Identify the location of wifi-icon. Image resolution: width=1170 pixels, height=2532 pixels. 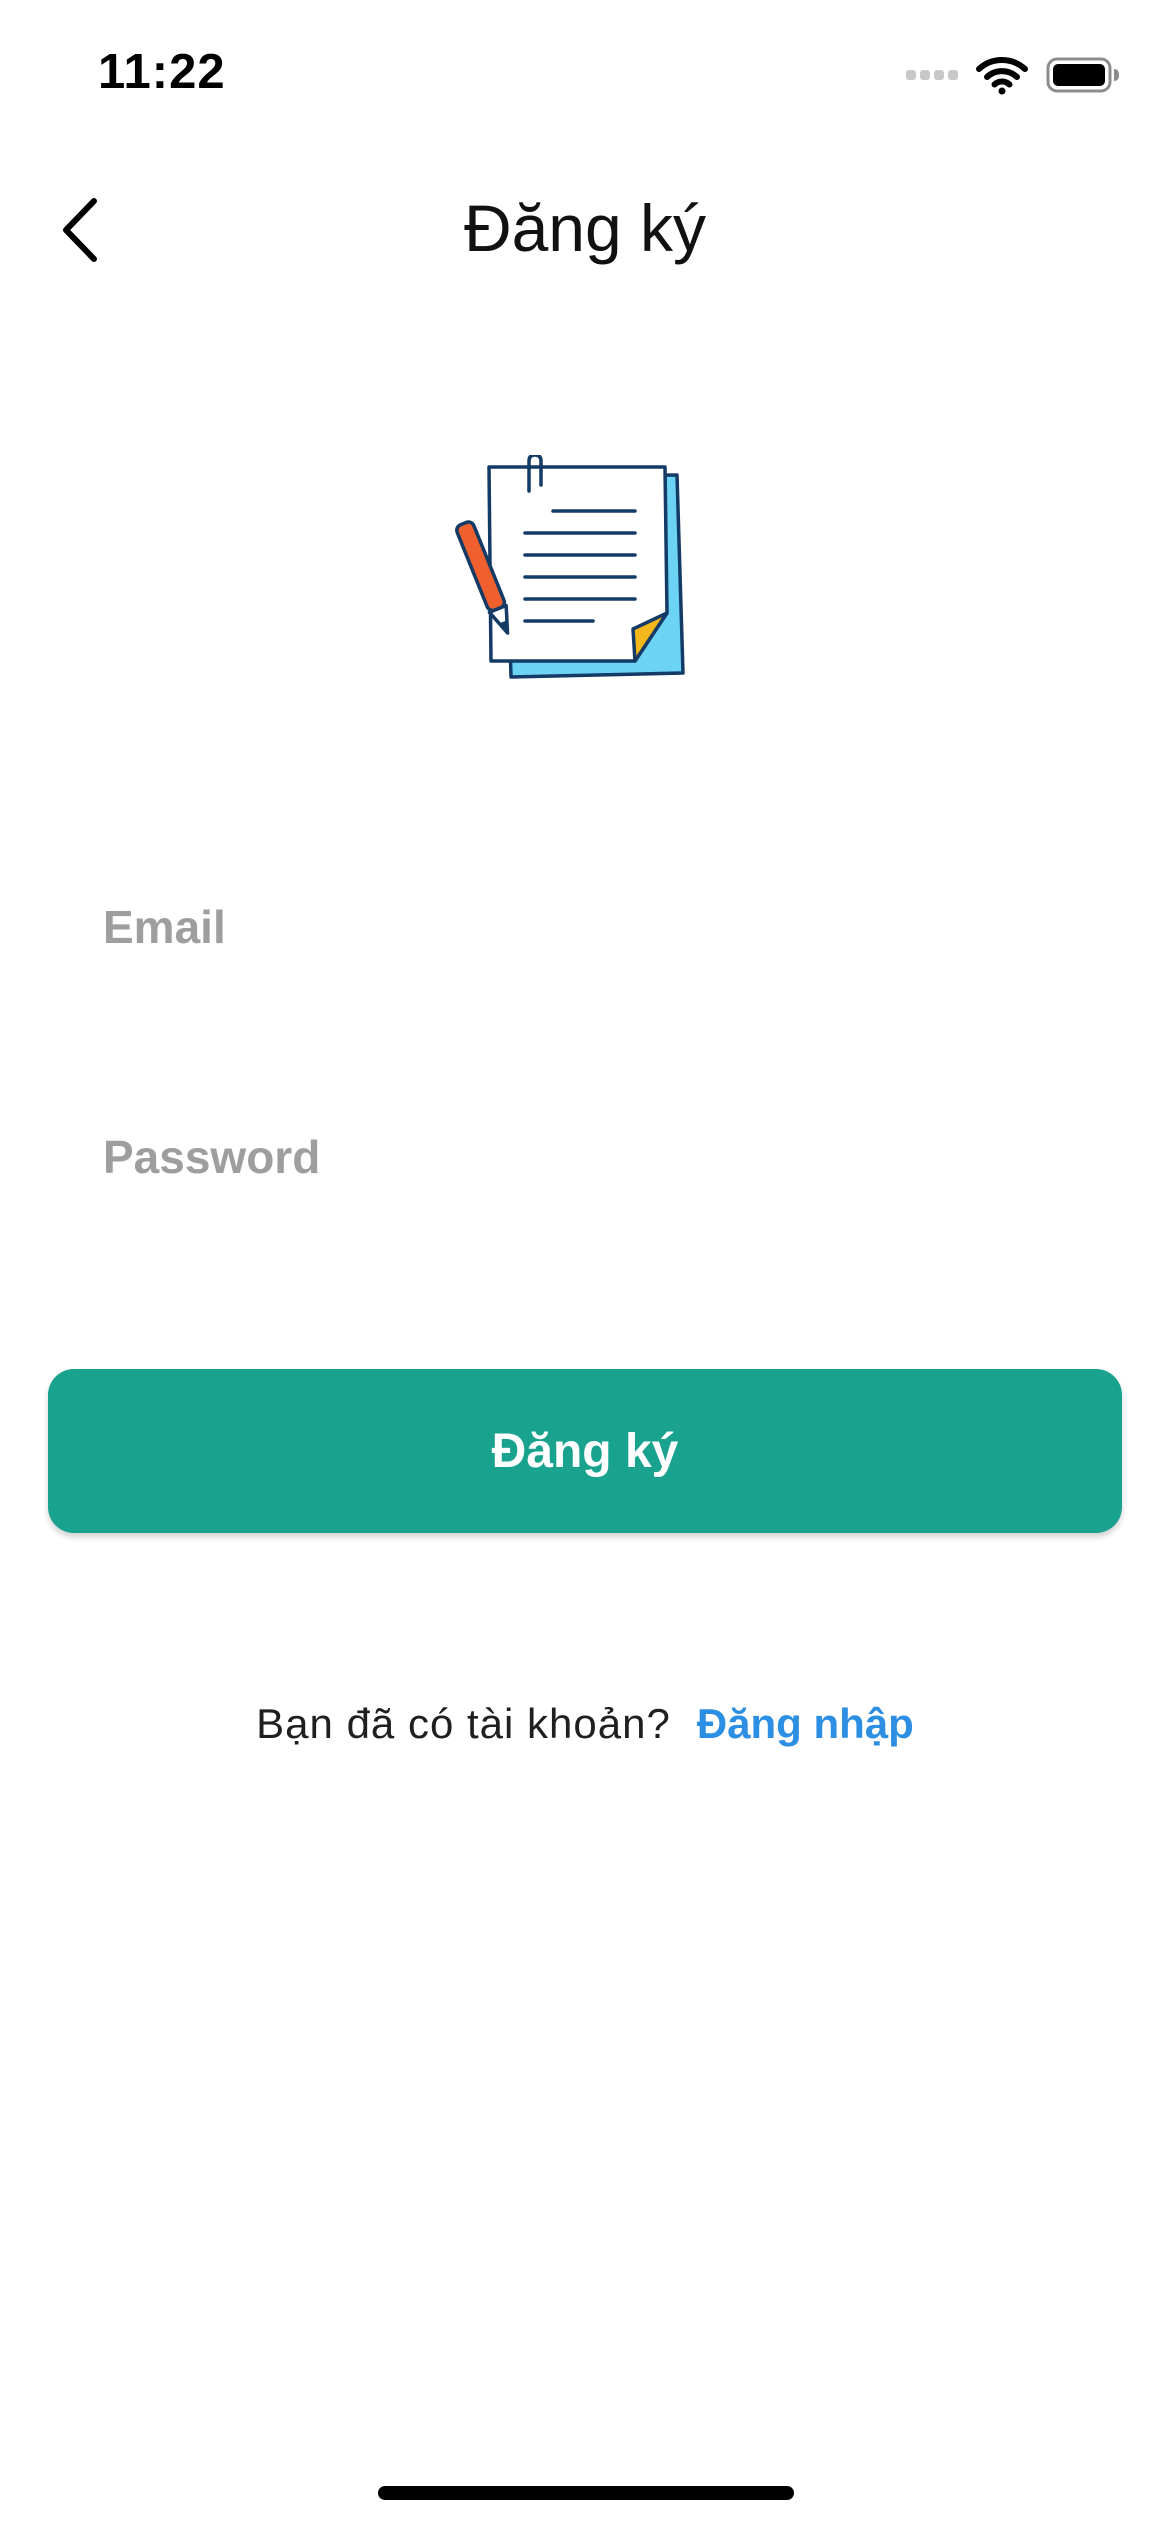
(1002, 76).